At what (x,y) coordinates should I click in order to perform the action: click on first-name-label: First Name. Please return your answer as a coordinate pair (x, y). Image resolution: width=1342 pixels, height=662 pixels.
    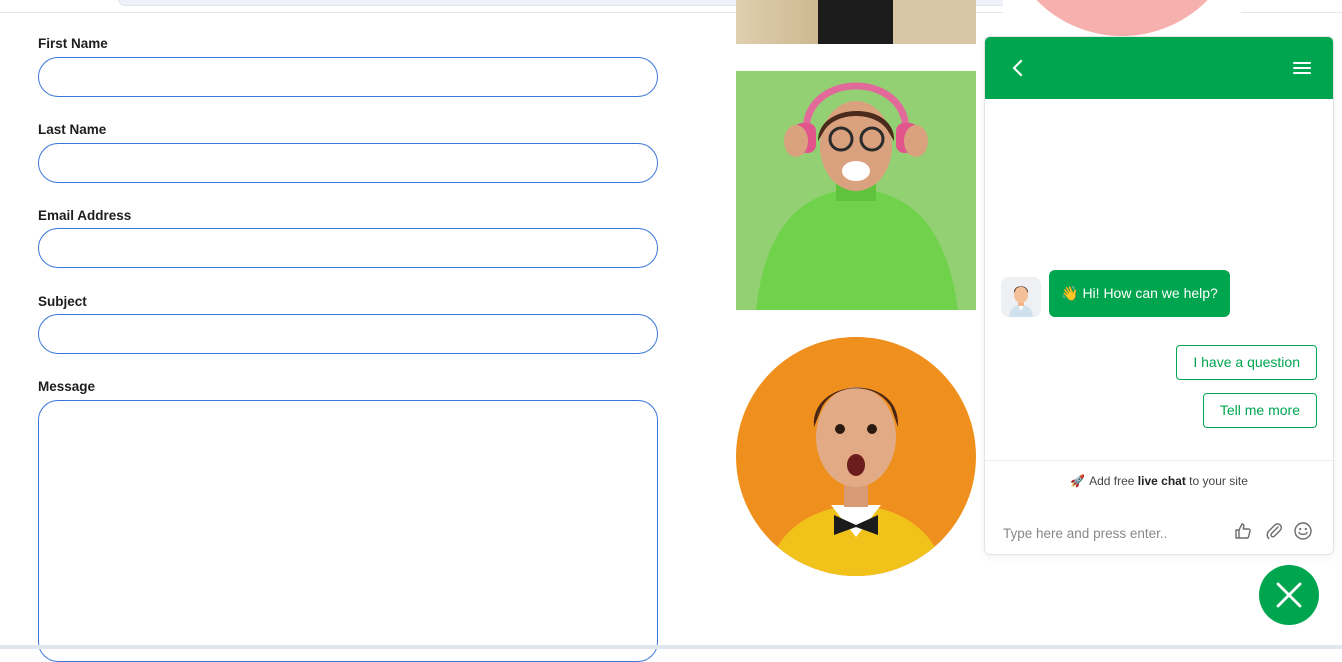
    Looking at the image, I should click on (73, 43).